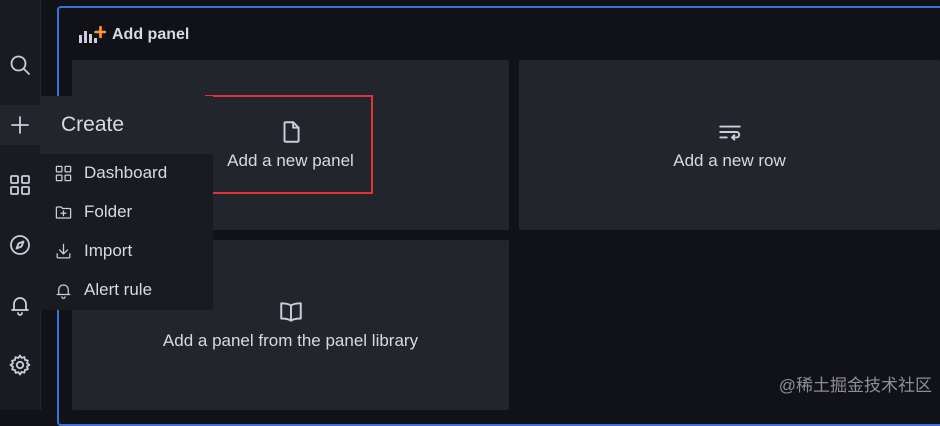 This screenshot has height=426, width=940. What do you see at coordinates (729, 133) in the screenshot?
I see `rows-icon` at bounding box center [729, 133].